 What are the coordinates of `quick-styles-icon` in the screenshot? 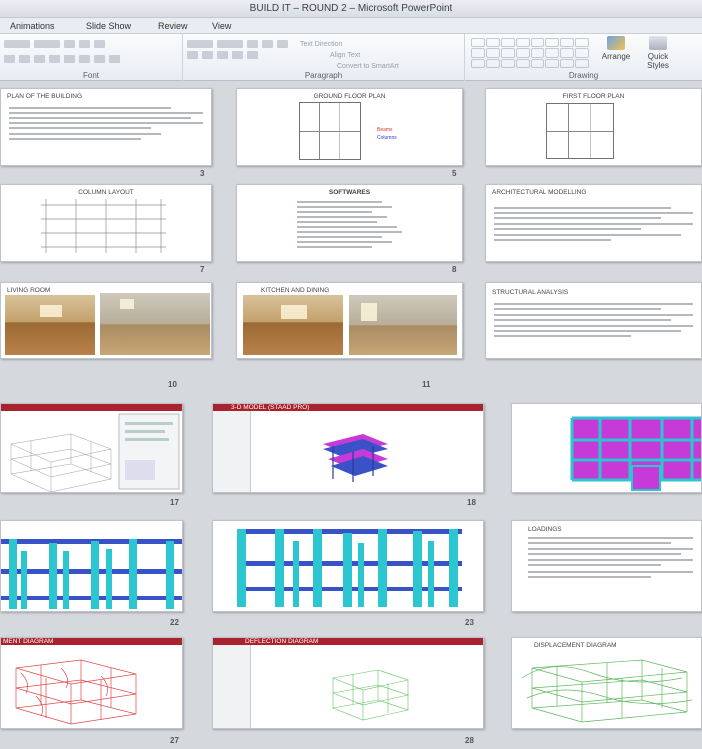 It's located at (658, 43).